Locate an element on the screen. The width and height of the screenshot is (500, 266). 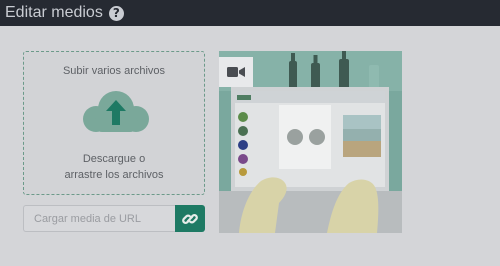
video-badge is located at coordinates (236, 72).